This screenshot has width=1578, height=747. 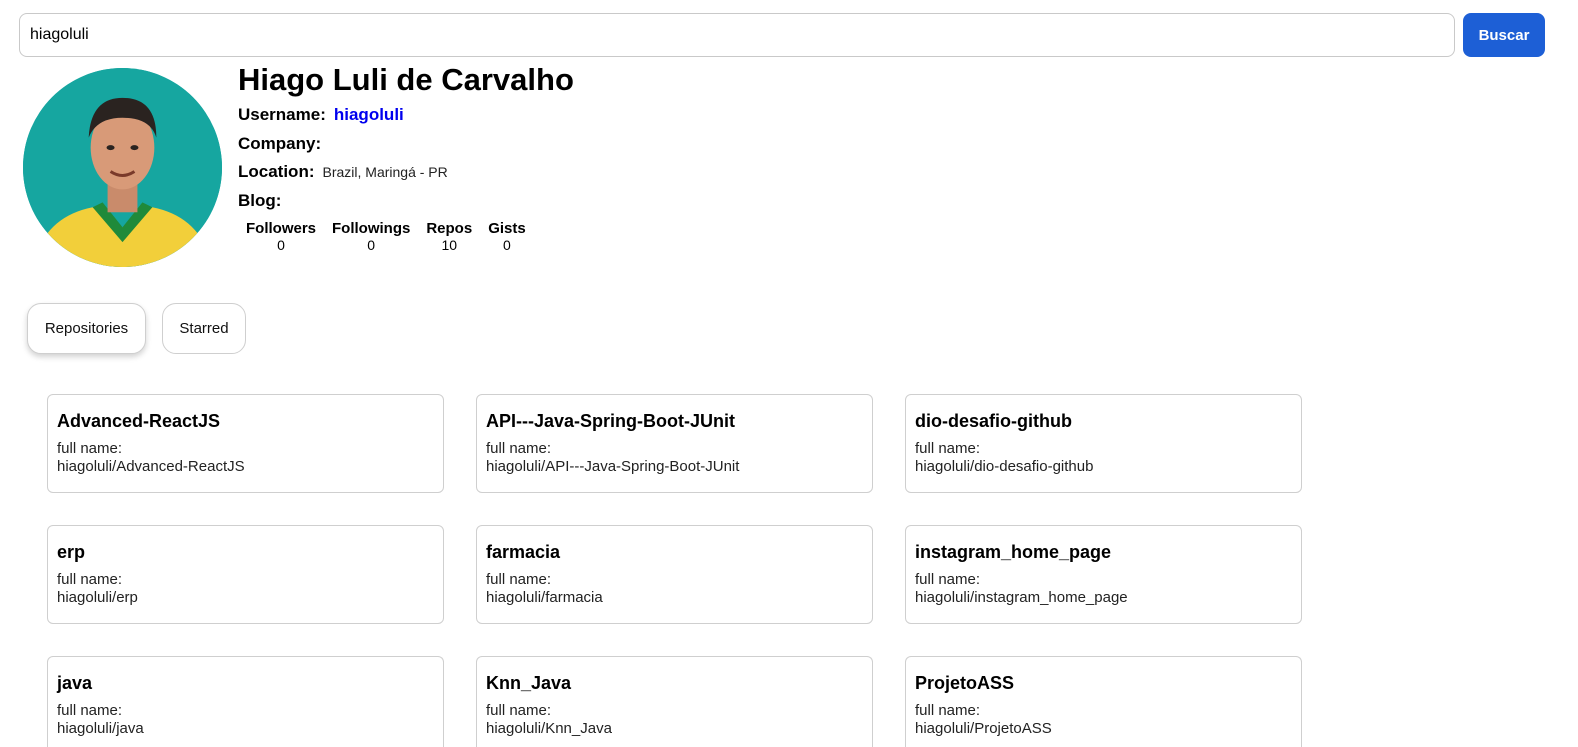 What do you see at coordinates (993, 421) in the screenshot?
I see `repo-name: dio-desafio-github` at bounding box center [993, 421].